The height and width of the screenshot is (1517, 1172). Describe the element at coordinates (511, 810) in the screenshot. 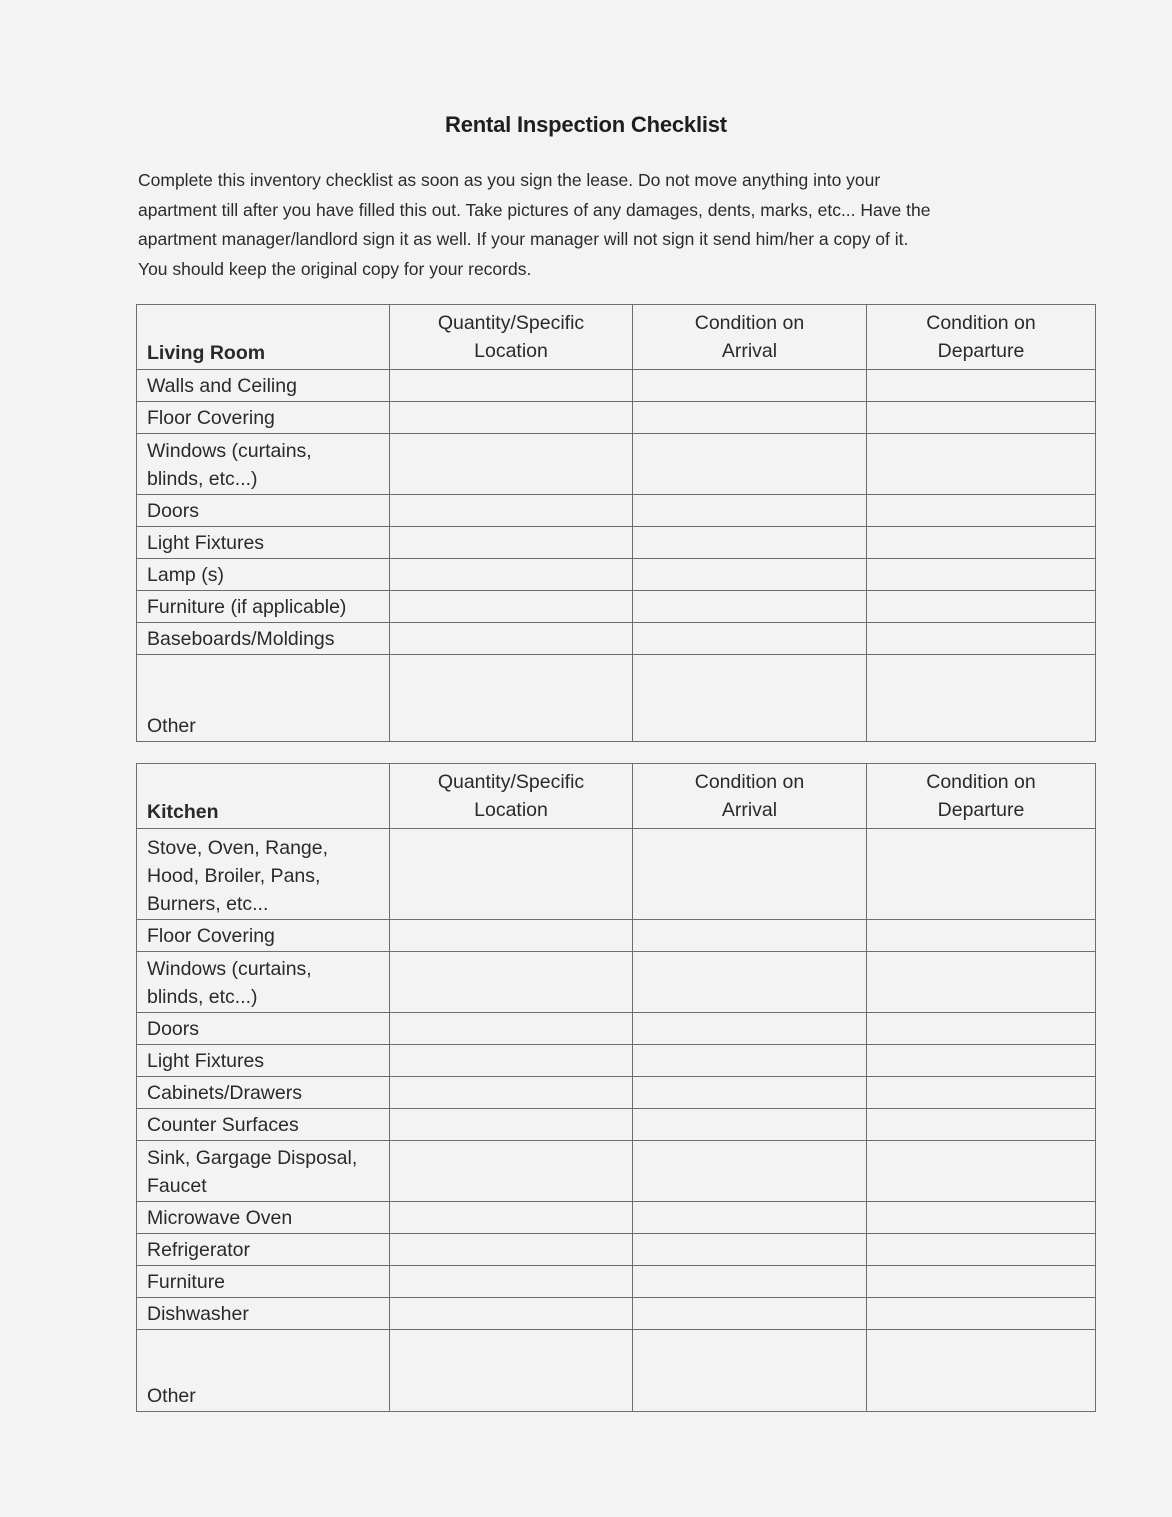

I see `header-line: Location` at that location.